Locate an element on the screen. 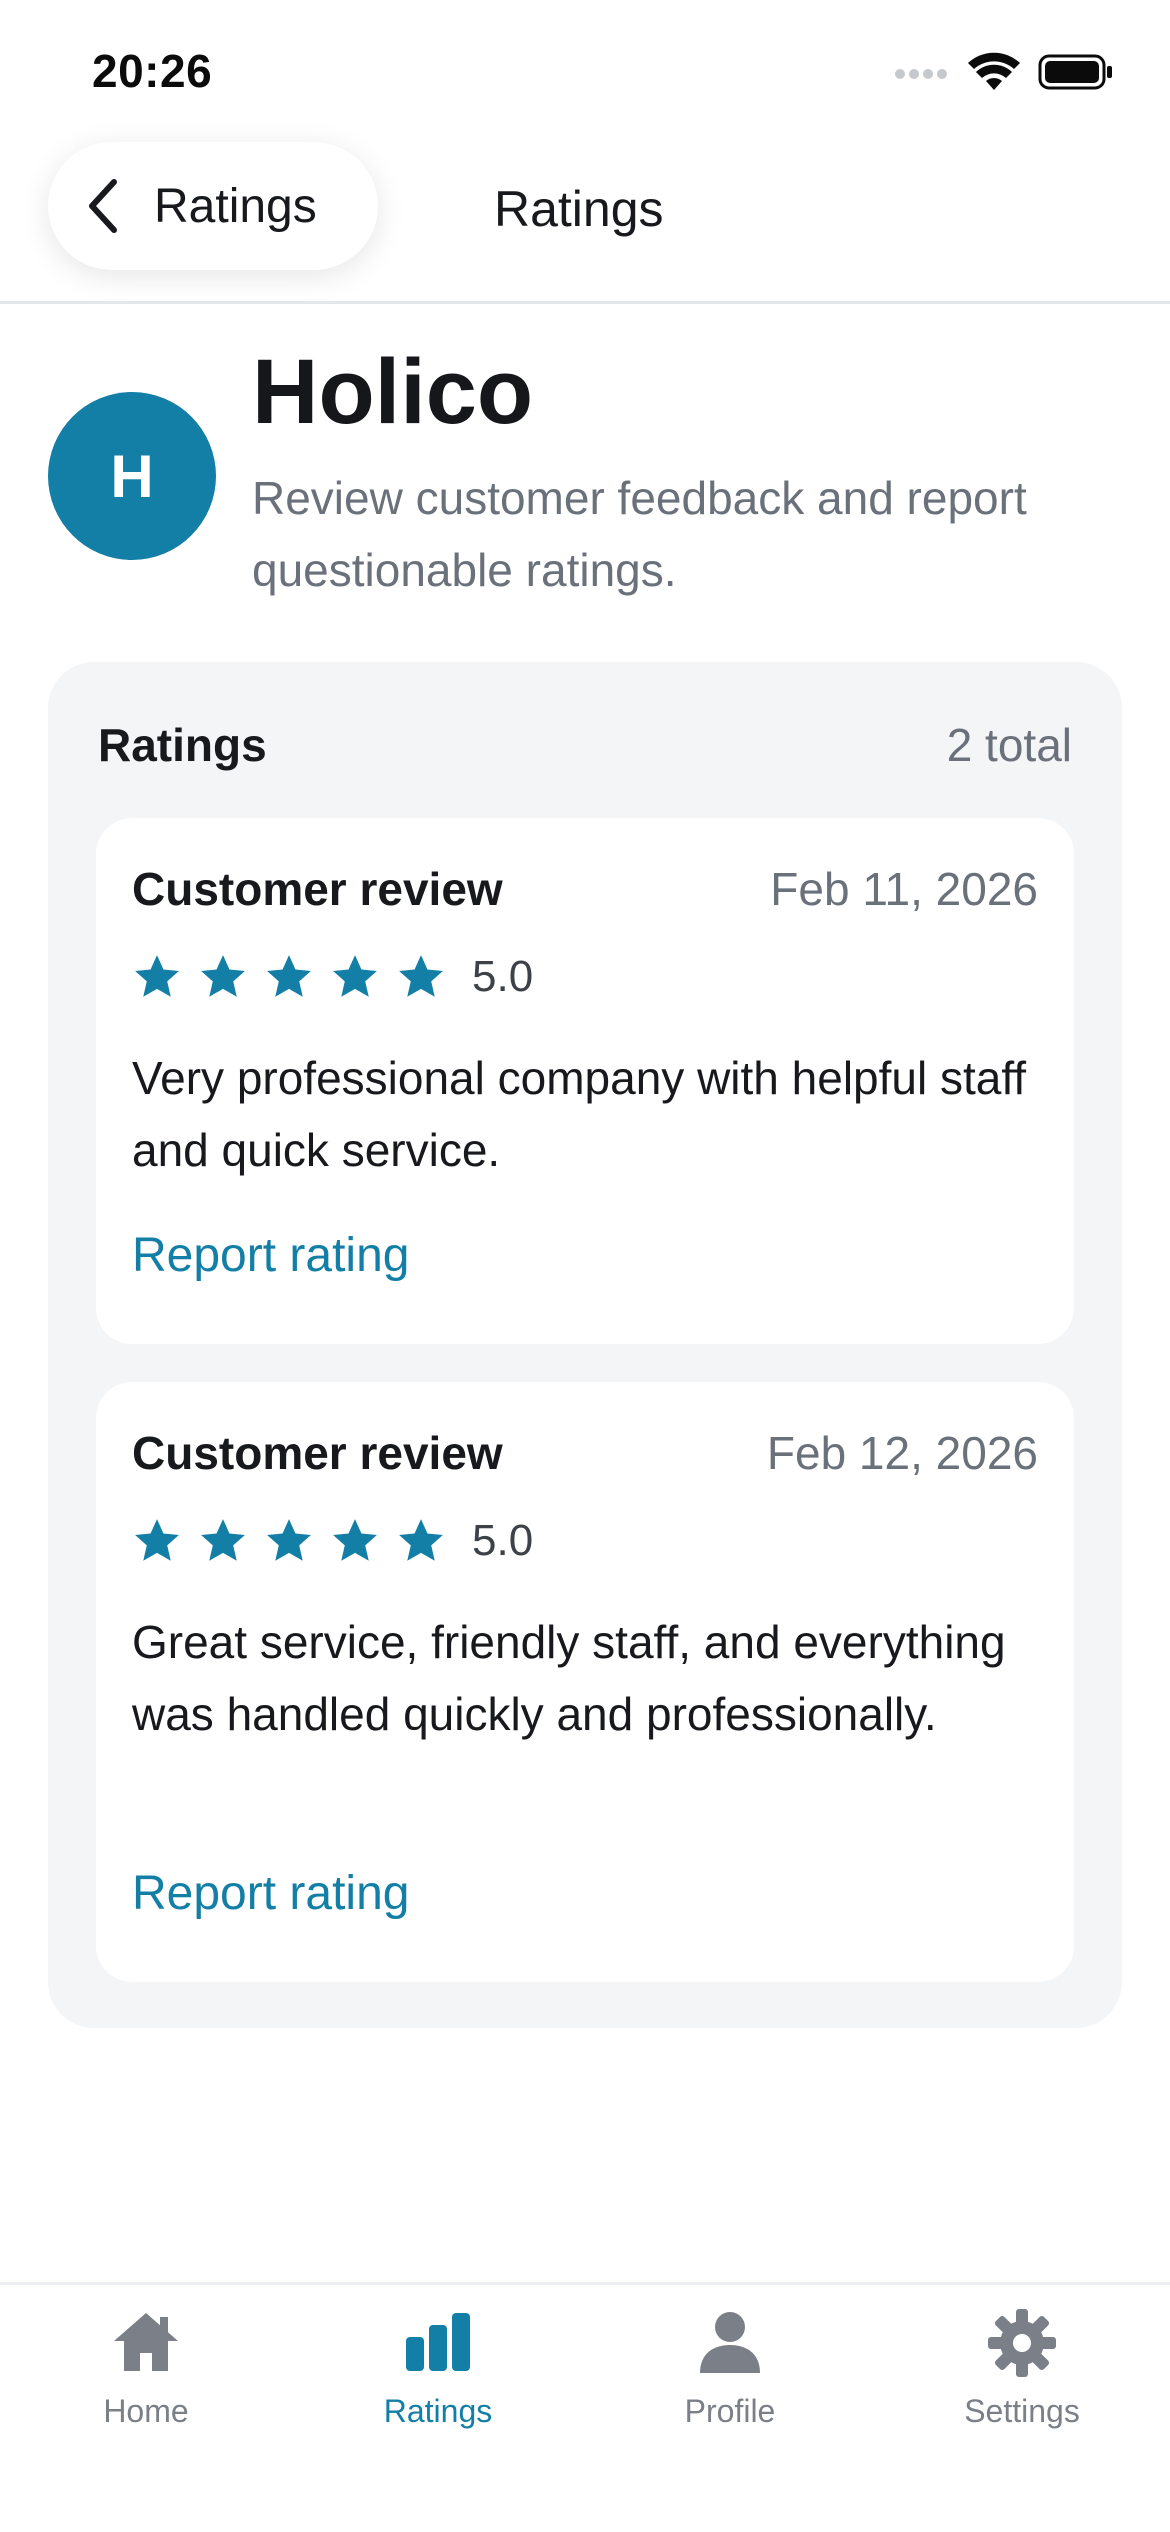  rating-card-date: Feb 12, 2026 is located at coordinates (902, 1453).